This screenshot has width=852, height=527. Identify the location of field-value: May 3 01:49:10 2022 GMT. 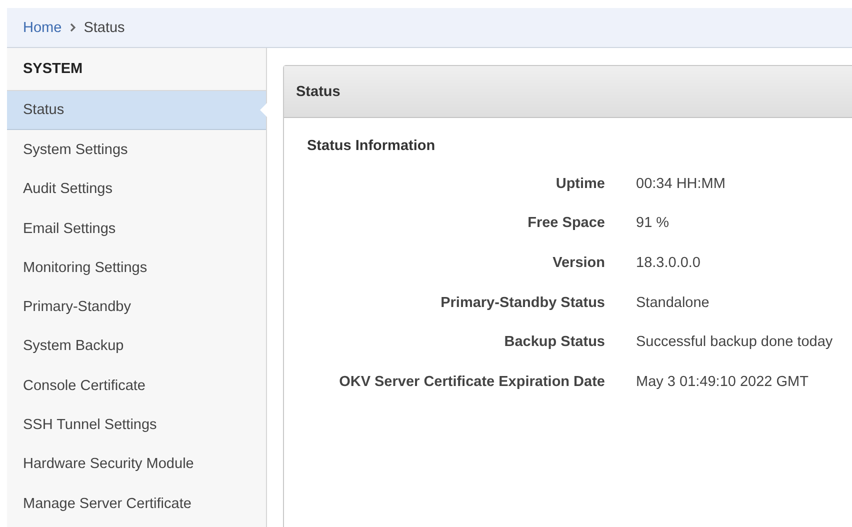
(721, 382).